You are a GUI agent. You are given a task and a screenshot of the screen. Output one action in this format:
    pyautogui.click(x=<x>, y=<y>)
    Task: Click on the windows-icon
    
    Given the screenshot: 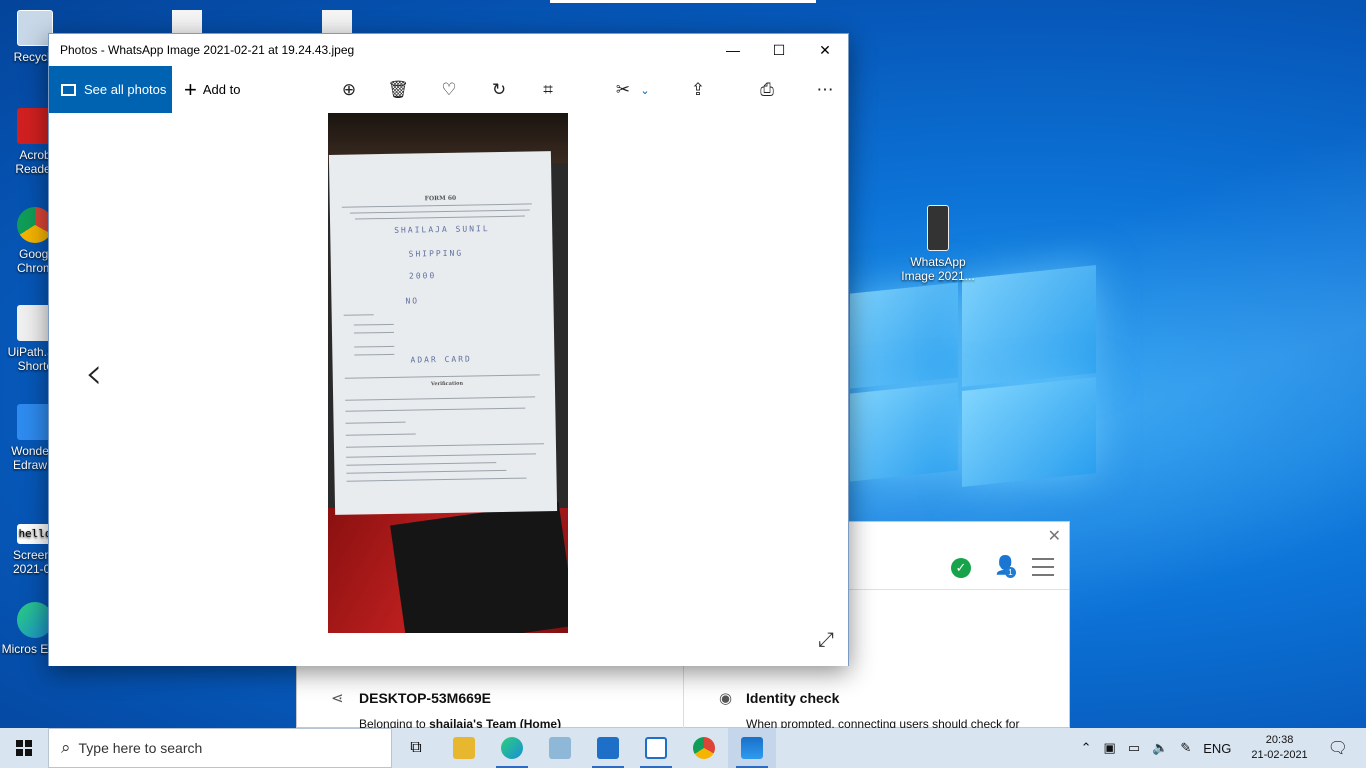 What is the action you would take?
    pyautogui.click(x=24, y=748)
    